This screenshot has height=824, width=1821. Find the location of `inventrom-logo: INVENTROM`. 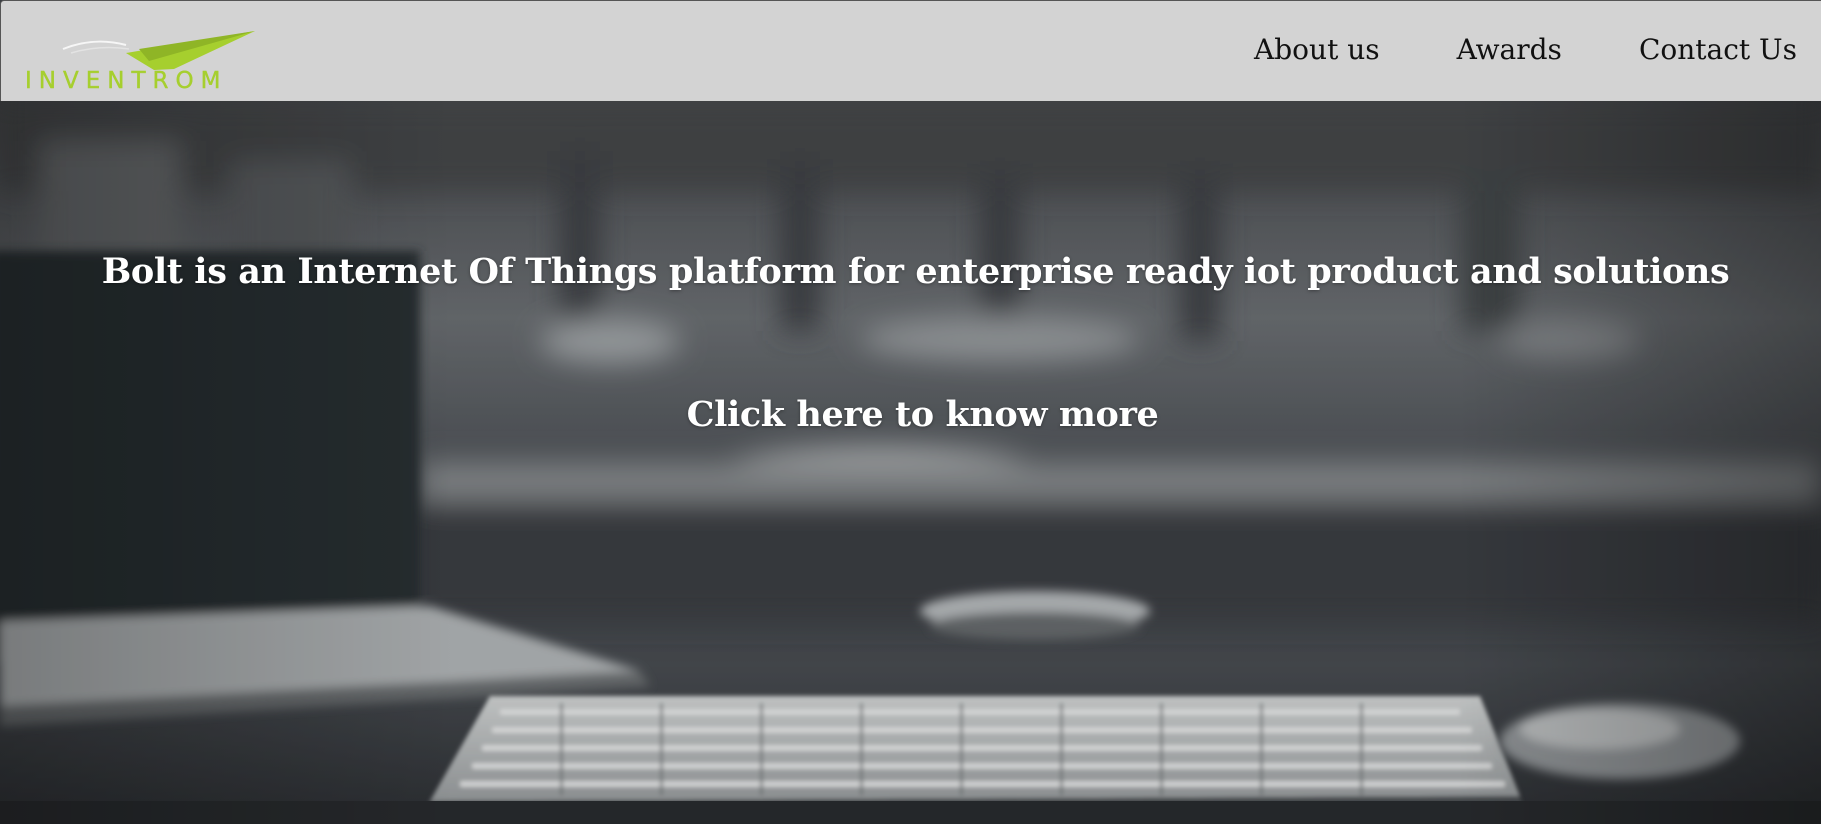

inventrom-logo: INVENTROM is located at coordinates (165, 62).